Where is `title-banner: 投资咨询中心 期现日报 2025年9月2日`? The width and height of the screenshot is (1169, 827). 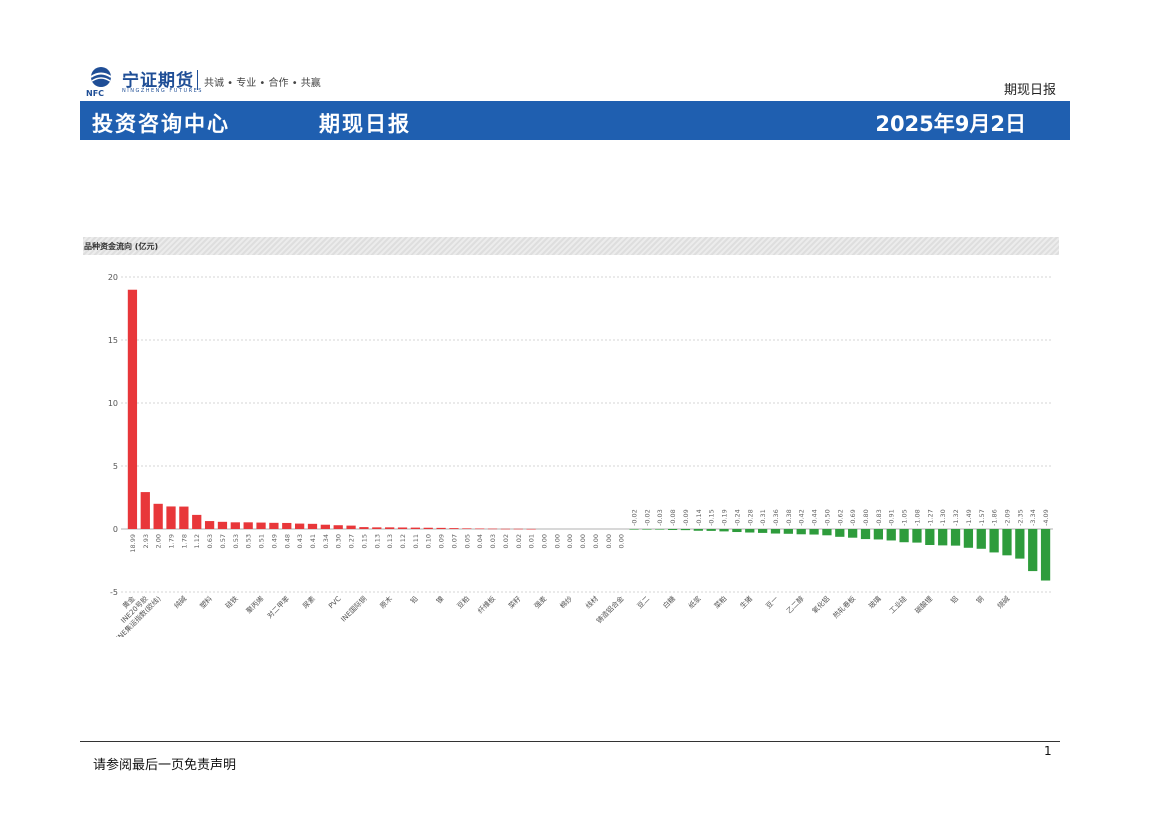
title-banner: 投资咨询中心 期现日报 2025年9月2日 is located at coordinates (575, 120).